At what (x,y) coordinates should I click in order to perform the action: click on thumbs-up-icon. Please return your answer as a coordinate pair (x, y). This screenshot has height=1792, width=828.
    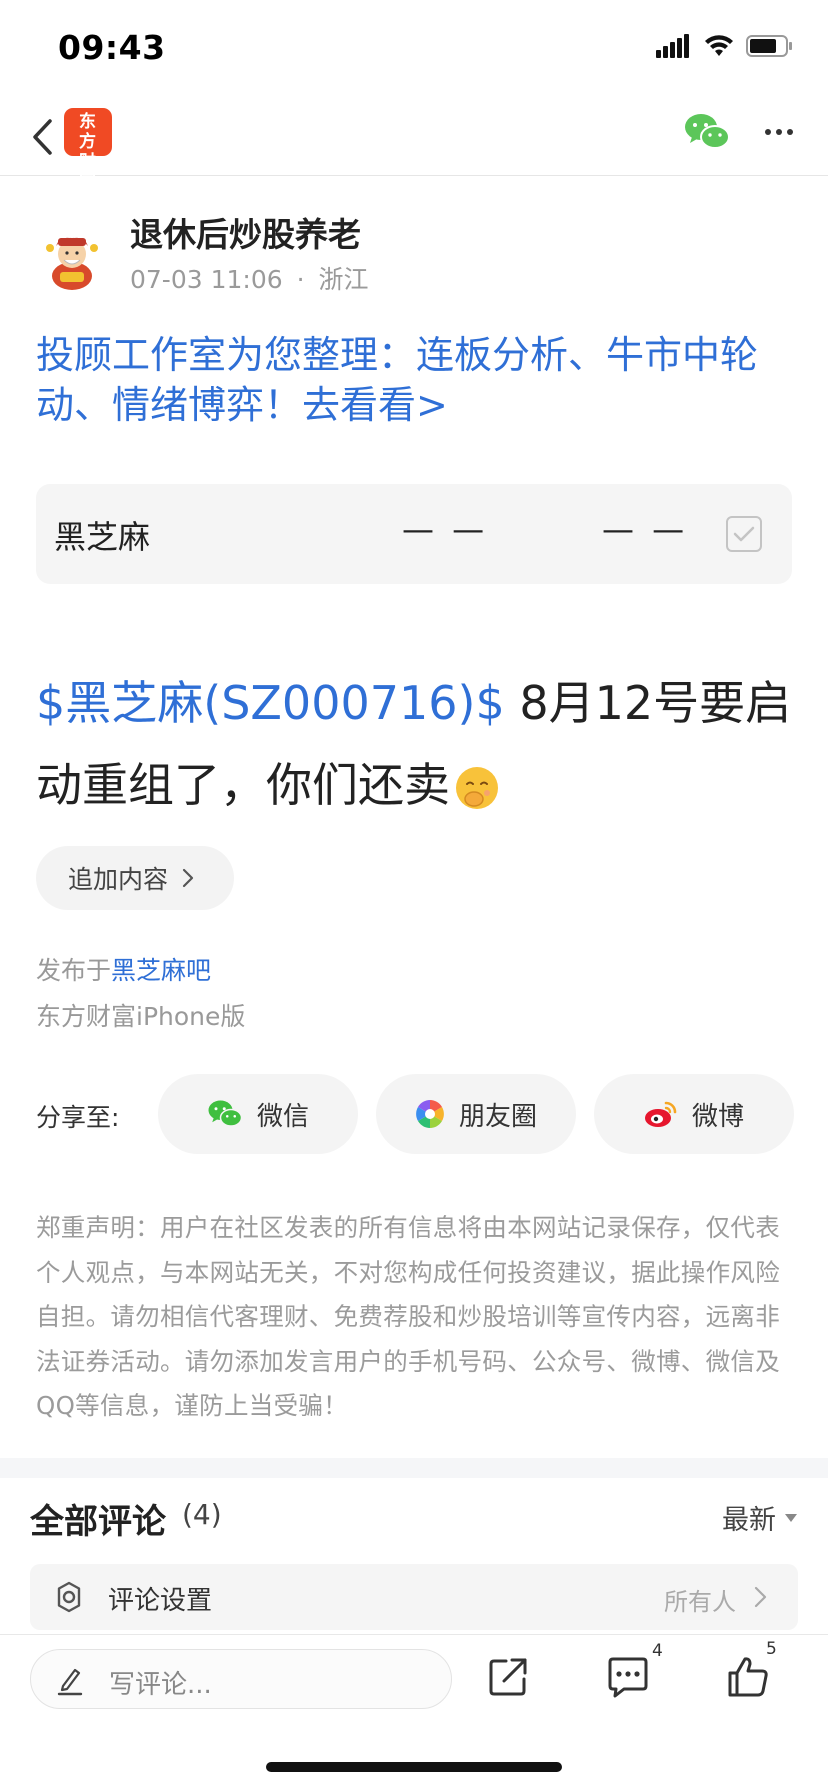
    Looking at the image, I should click on (748, 1677).